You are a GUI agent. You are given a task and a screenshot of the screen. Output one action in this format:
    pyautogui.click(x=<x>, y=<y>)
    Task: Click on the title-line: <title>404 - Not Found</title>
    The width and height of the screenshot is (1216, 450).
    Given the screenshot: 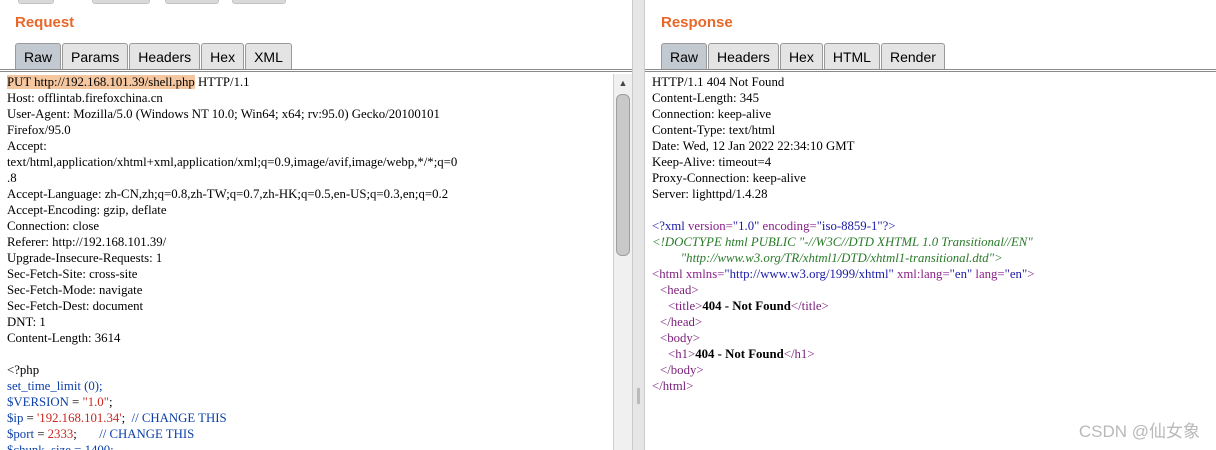 What is the action you would take?
    pyautogui.click(x=934, y=306)
    